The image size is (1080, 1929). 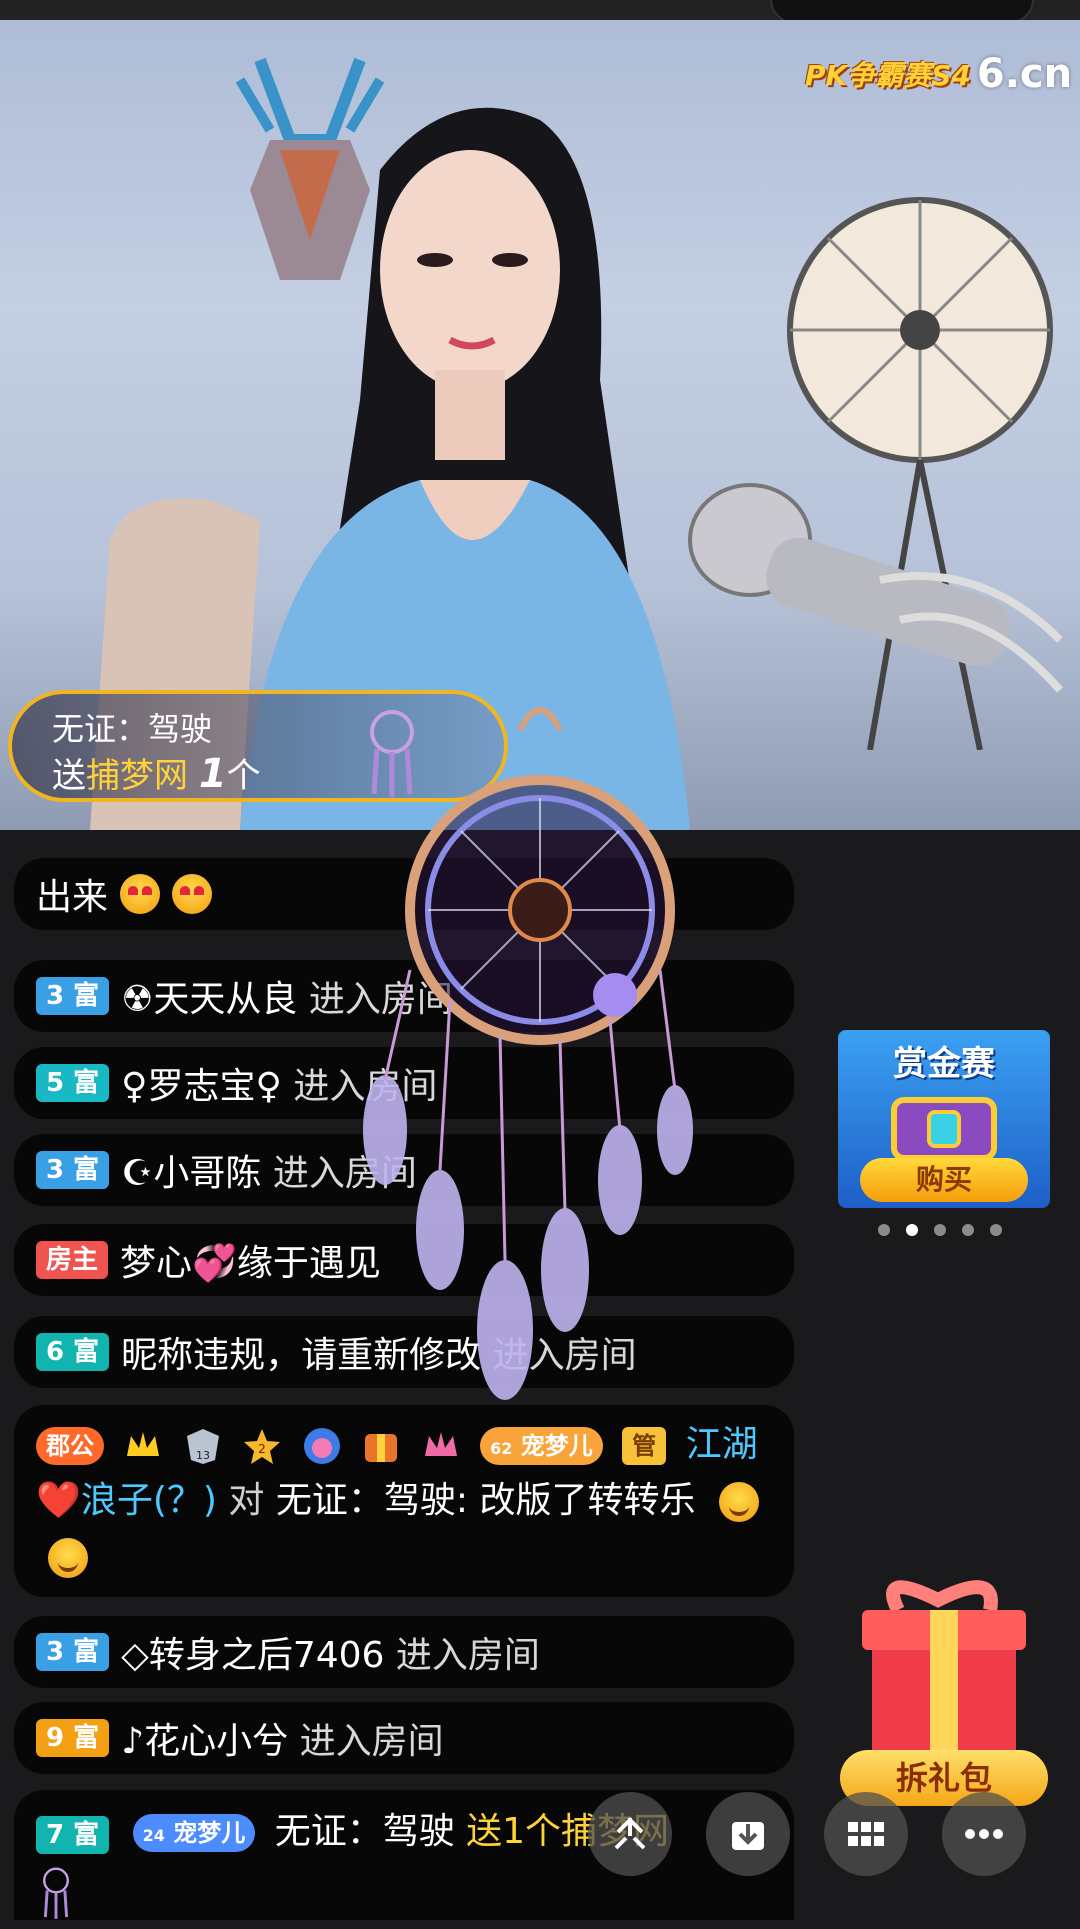 I want to click on user-name: ☢天天从良, so click(x=209, y=996).